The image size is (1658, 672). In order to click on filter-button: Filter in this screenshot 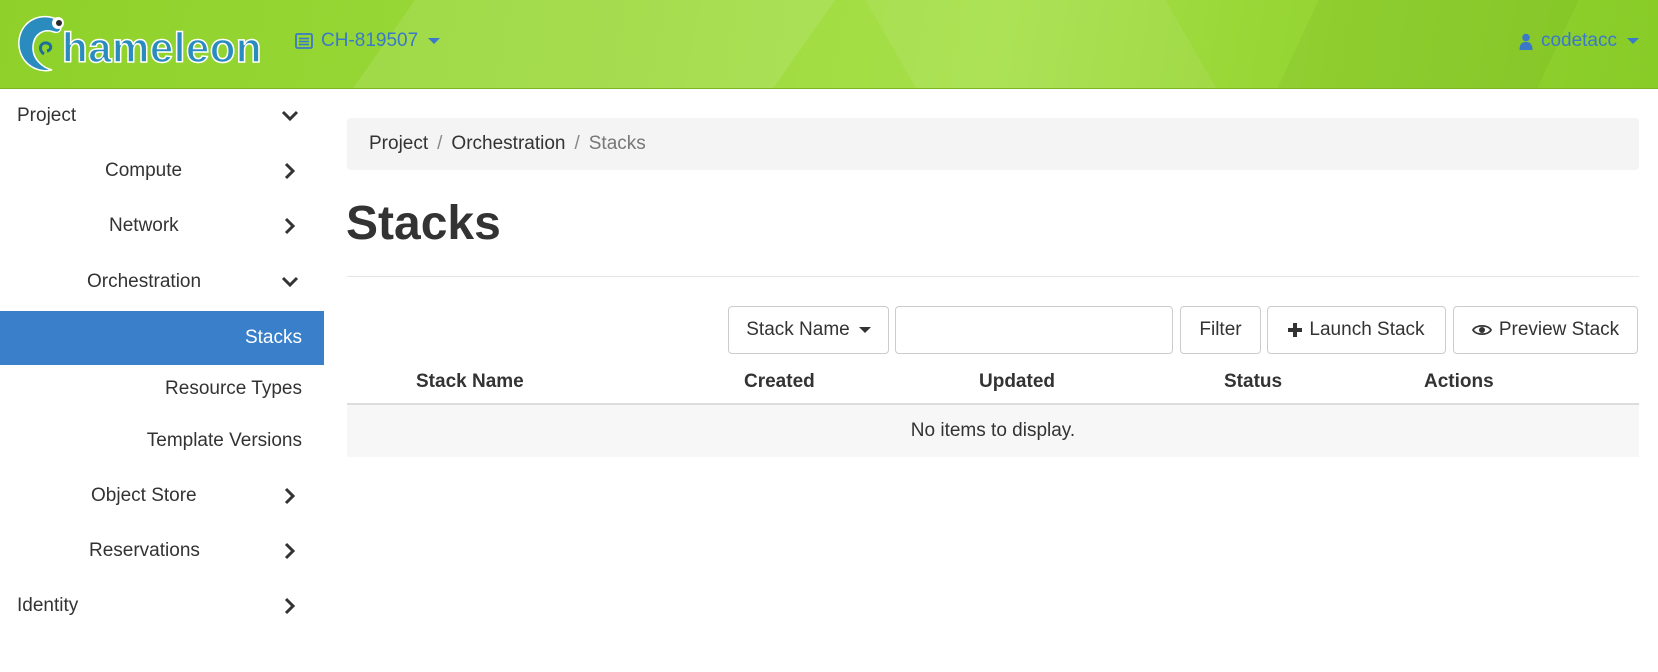, I will do `click(1220, 330)`.